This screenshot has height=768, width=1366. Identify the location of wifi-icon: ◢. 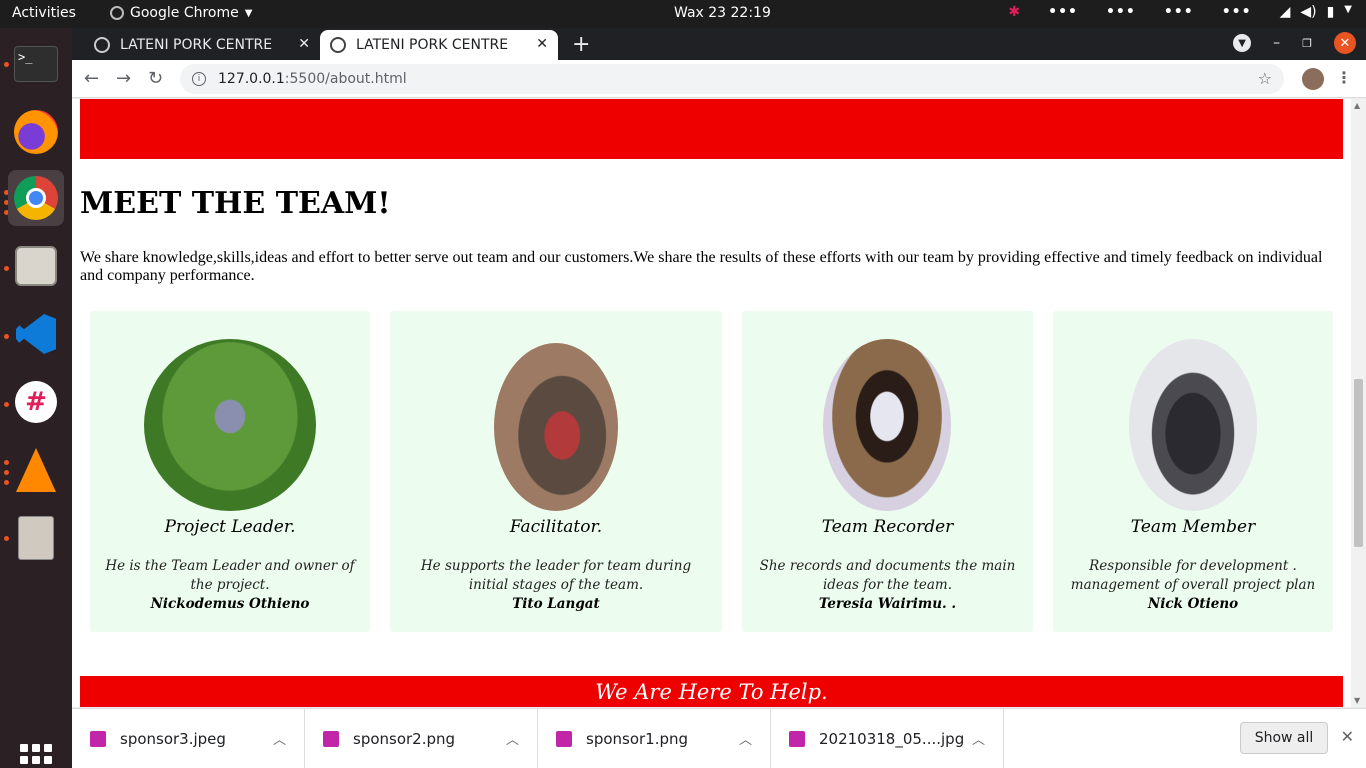
(1285, 12).